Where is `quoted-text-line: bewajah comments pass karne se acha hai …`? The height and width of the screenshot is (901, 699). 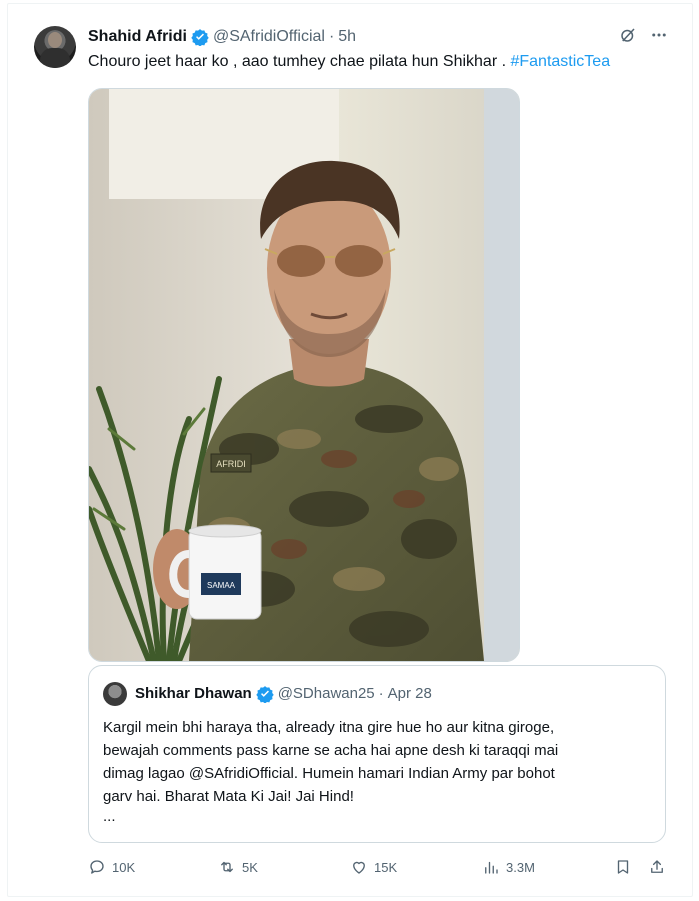 quoted-text-line: bewajah comments pass karne se acha hai … is located at coordinates (331, 750).